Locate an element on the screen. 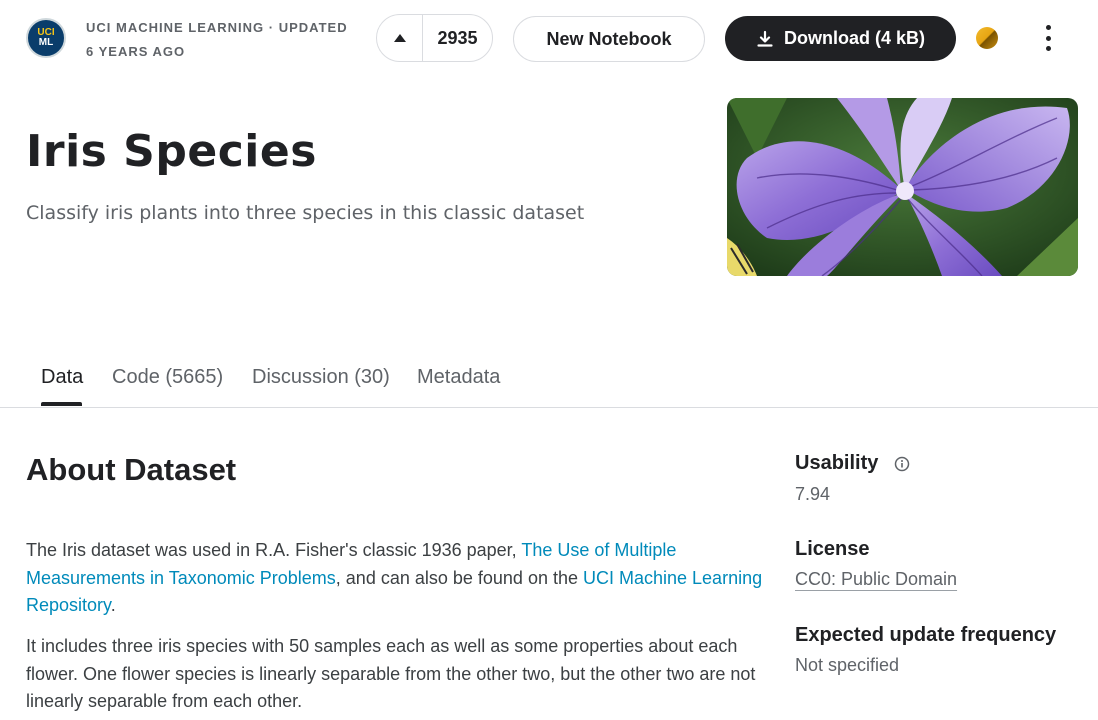 This screenshot has width=1098, height=720. update-frequency-heading: Expected update frequency is located at coordinates (926, 635).